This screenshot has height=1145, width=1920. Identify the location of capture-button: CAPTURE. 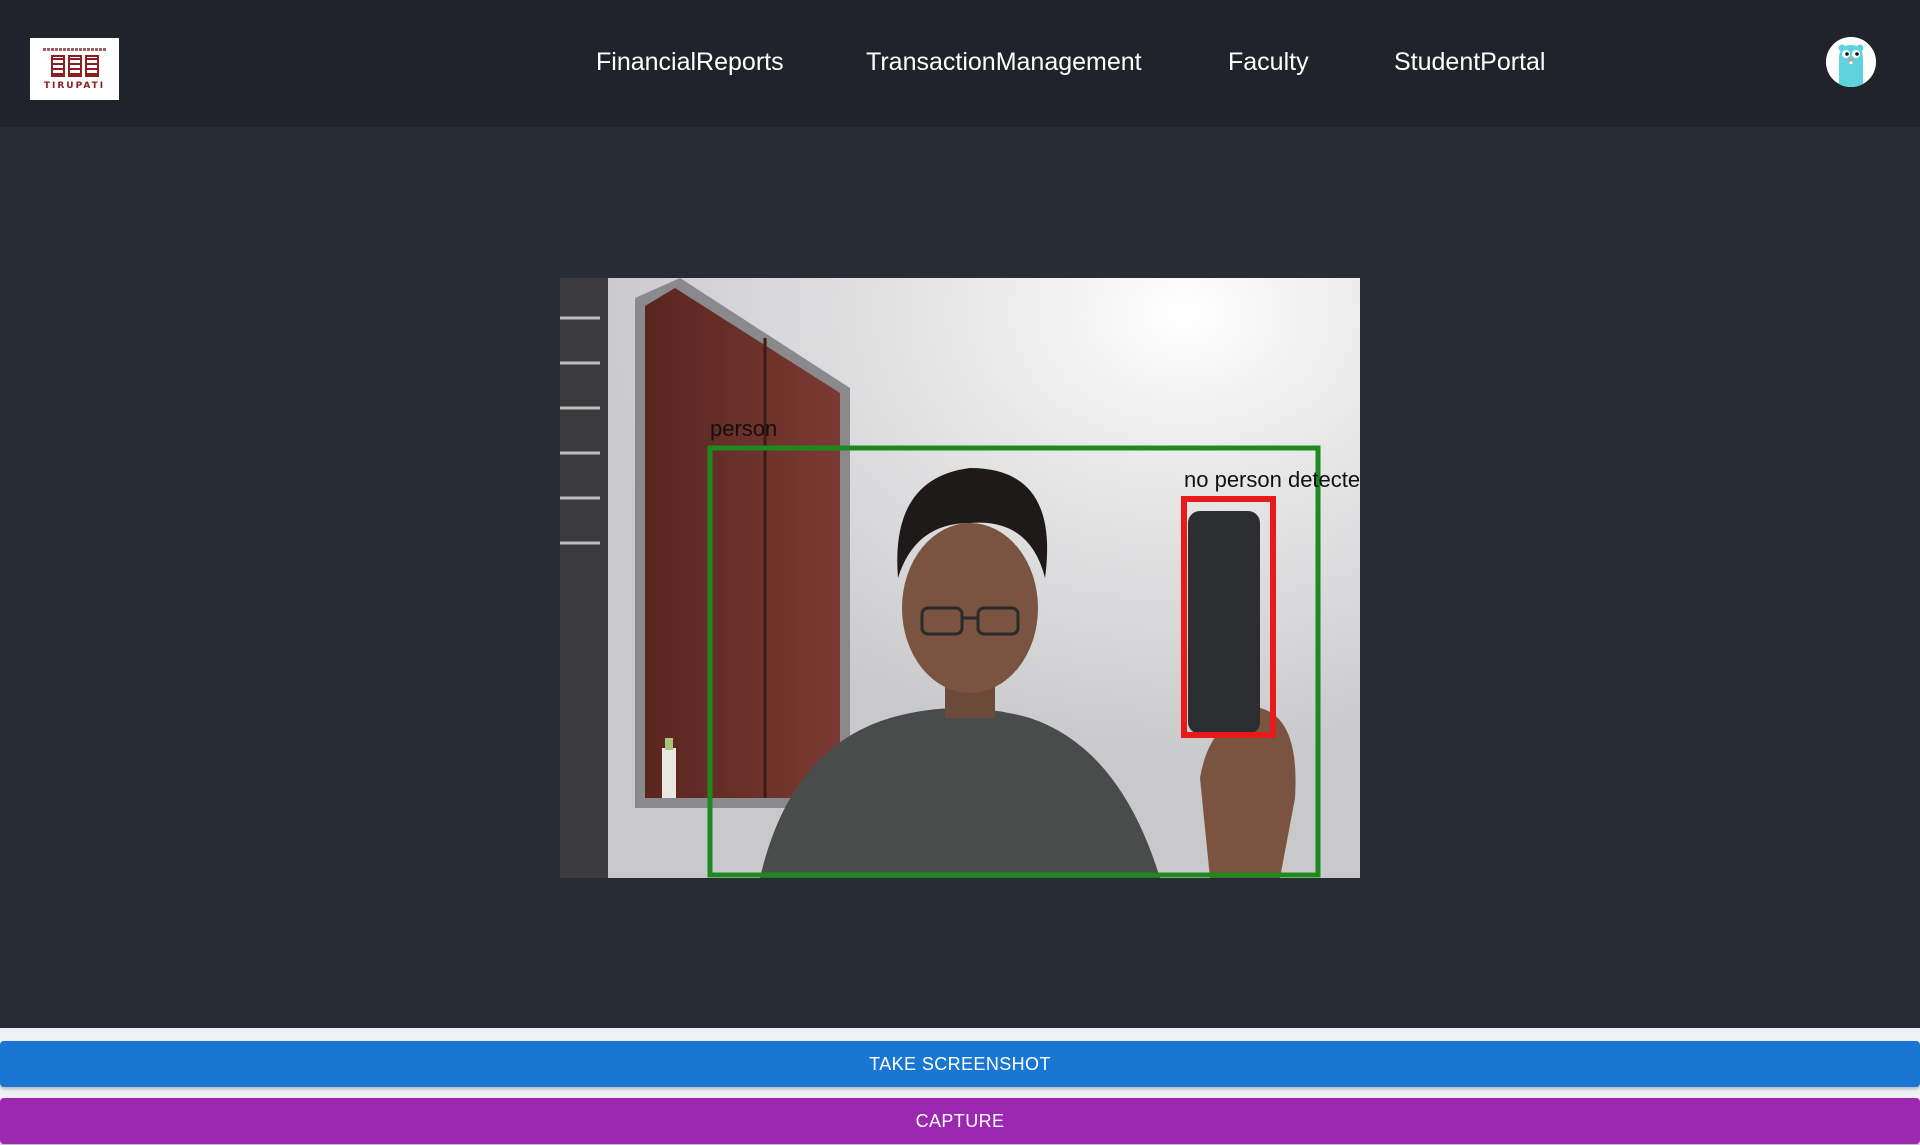
(960, 1121).